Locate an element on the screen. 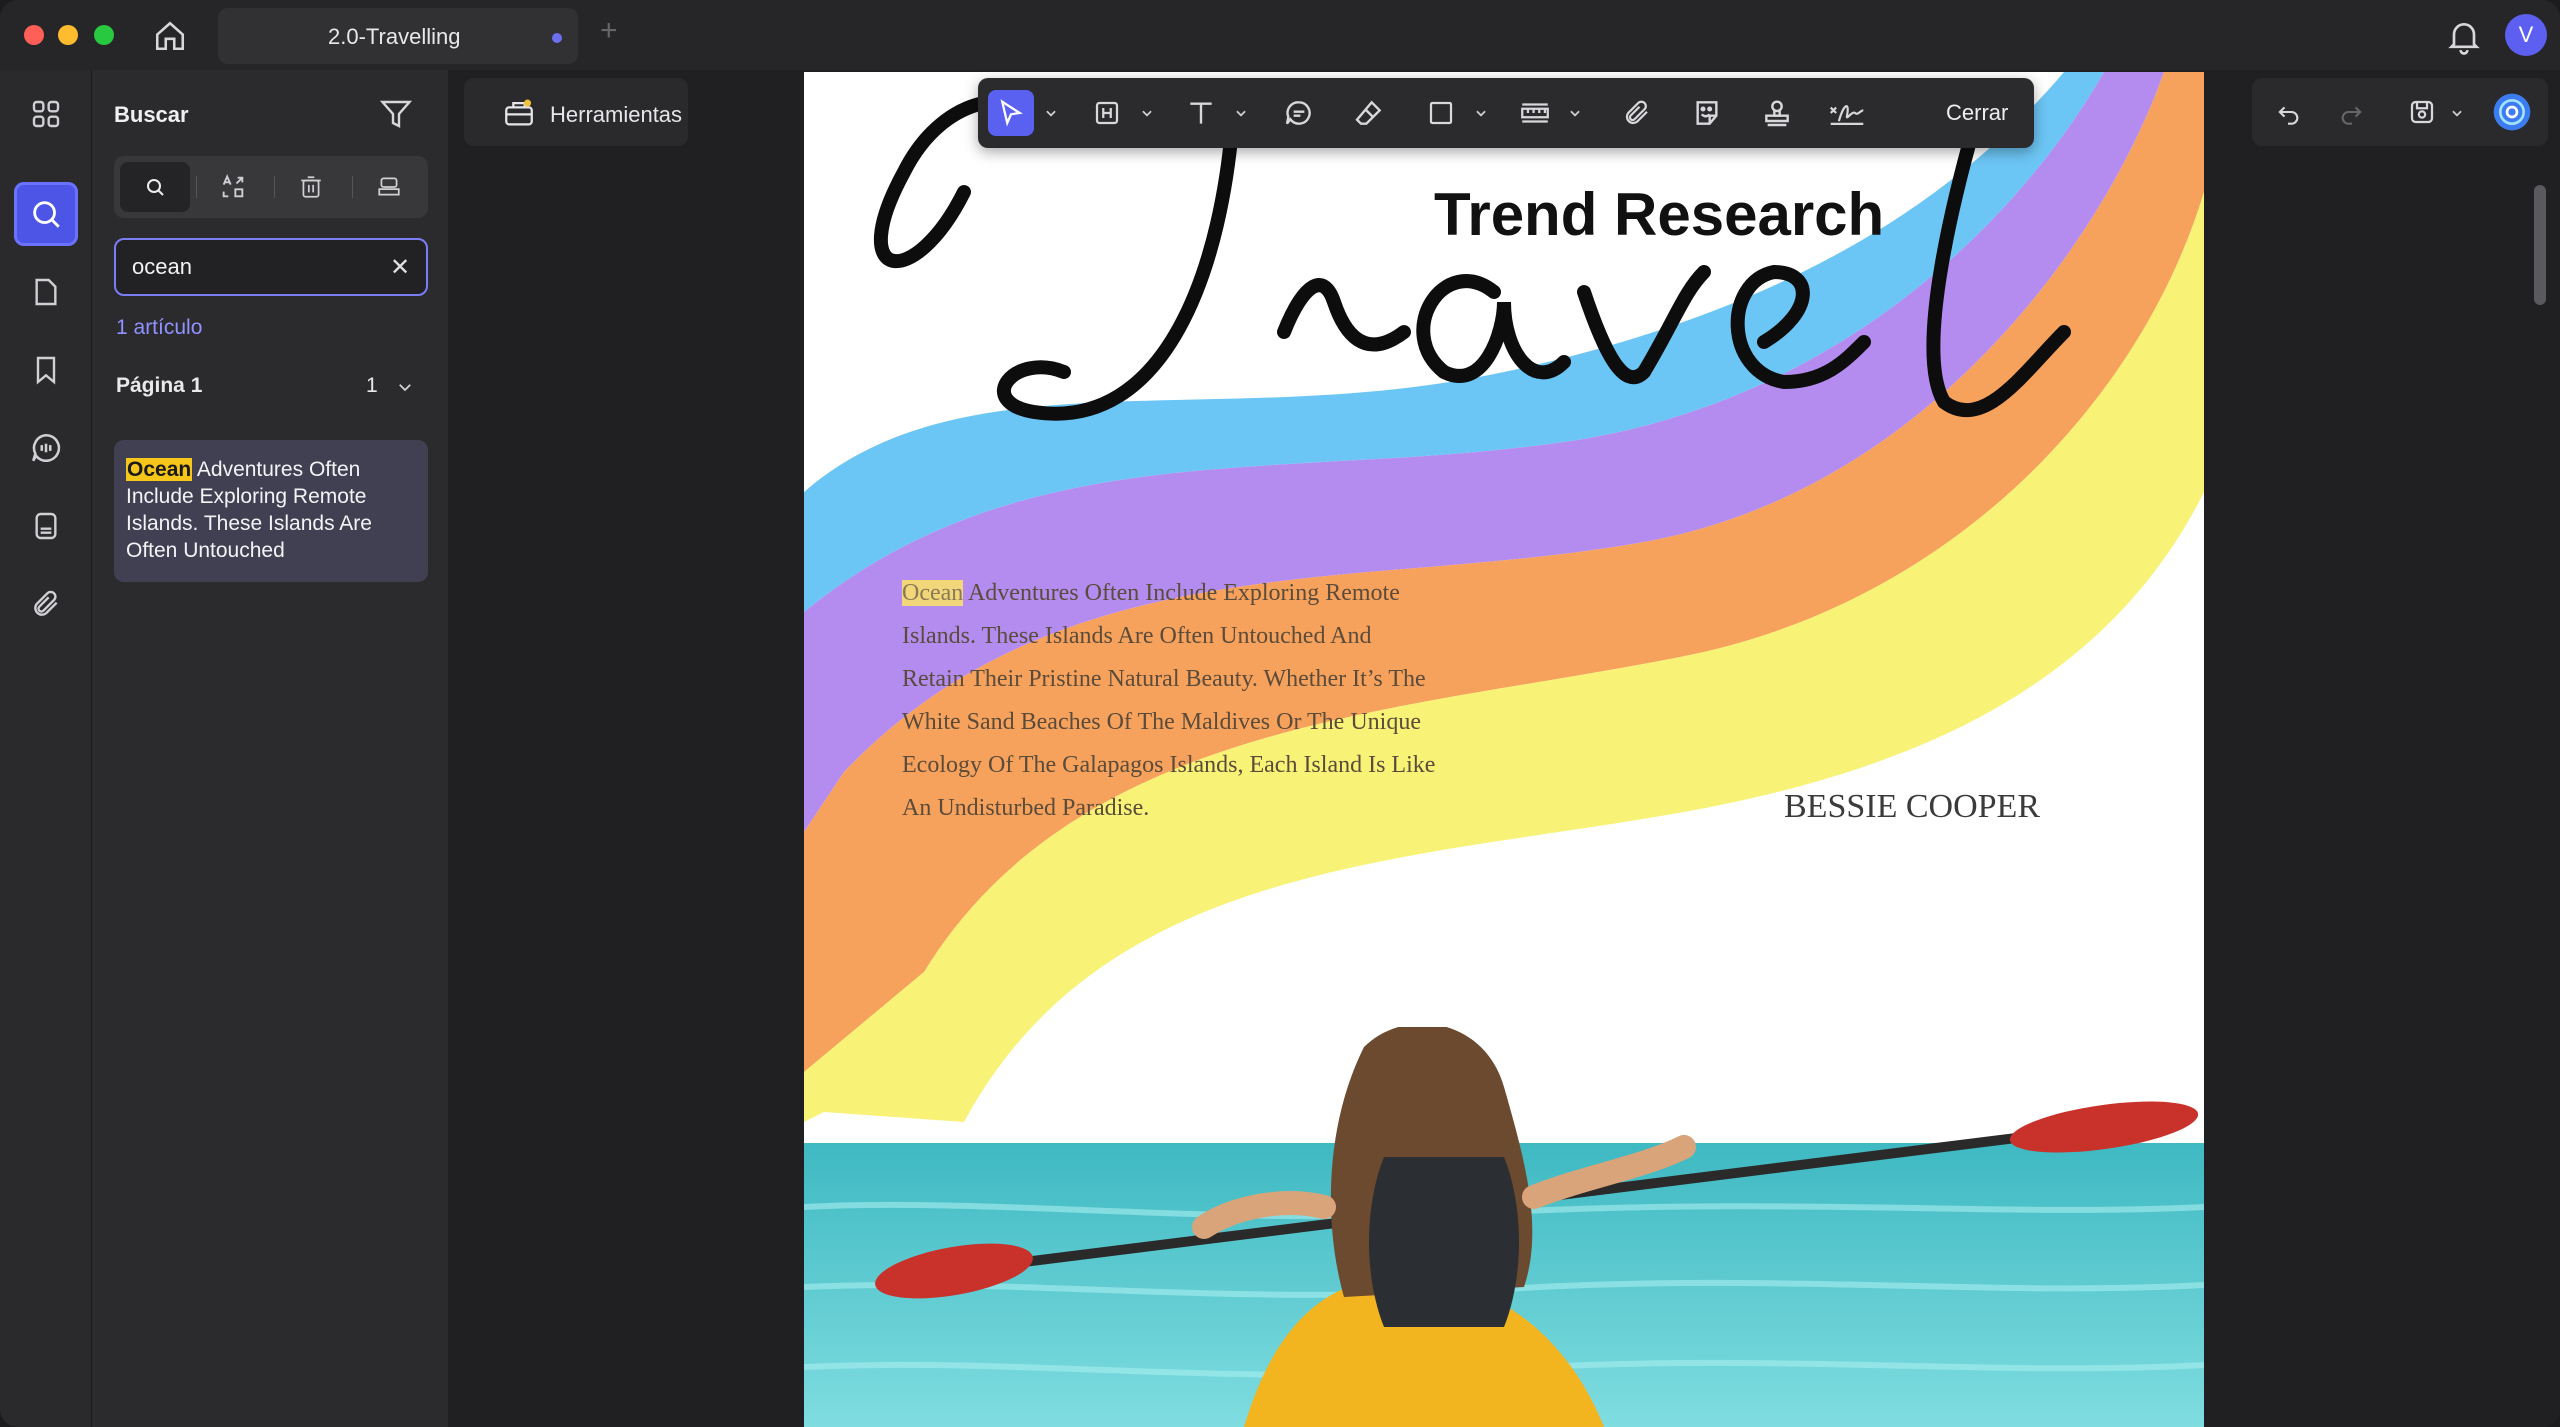  comment-icon is located at coordinates (46, 448).